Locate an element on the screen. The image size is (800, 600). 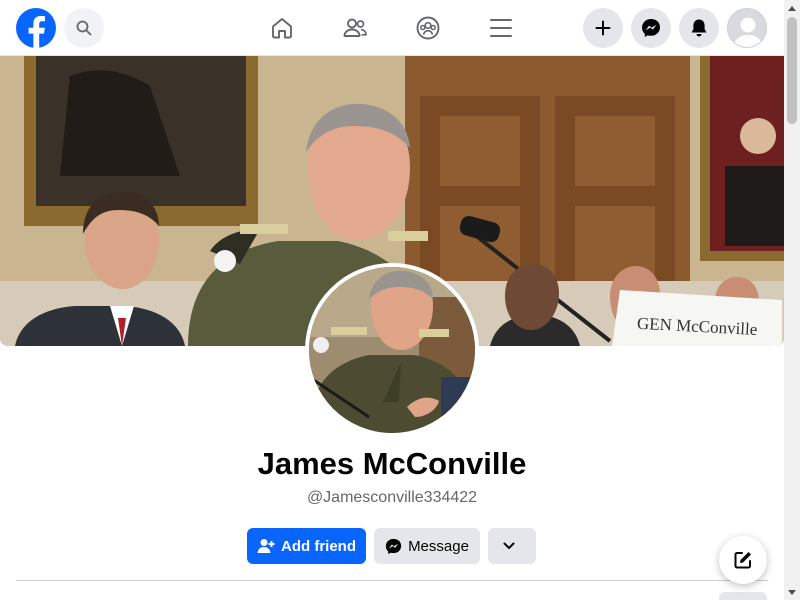
tab-bar-edge is located at coordinates (743, 596).